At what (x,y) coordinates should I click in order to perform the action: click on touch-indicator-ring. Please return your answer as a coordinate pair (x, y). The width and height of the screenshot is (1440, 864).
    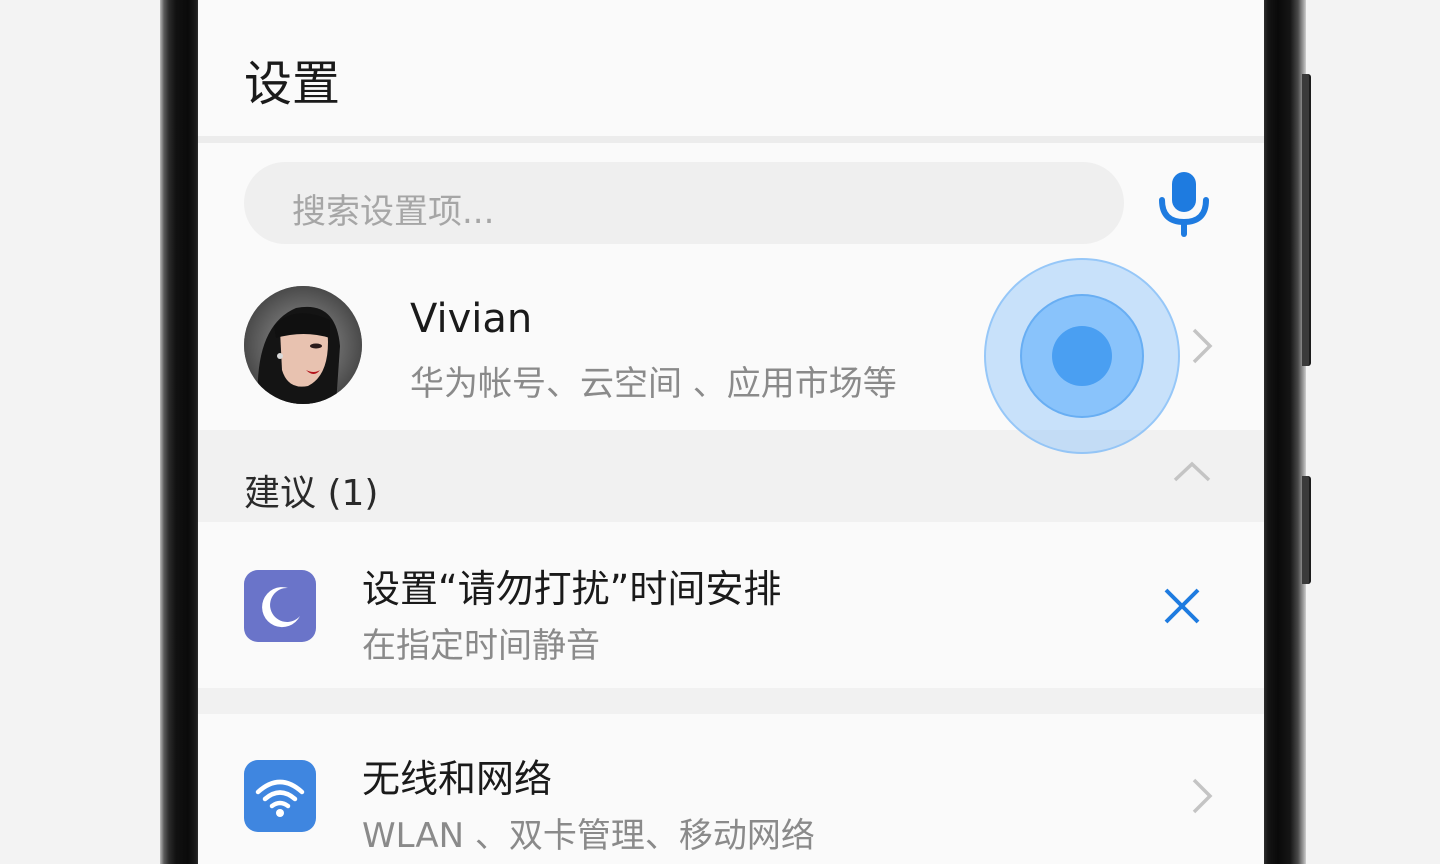
    Looking at the image, I should click on (1082, 356).